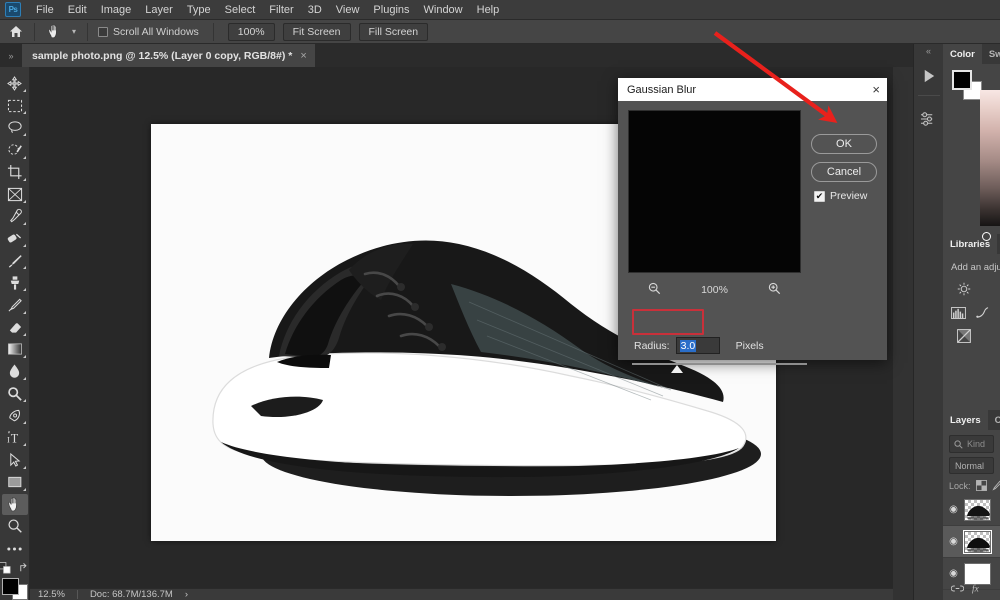 This screenshot has height=600, width=1000. I want to click on blur-preview-thumbnail, so click(714, 191).